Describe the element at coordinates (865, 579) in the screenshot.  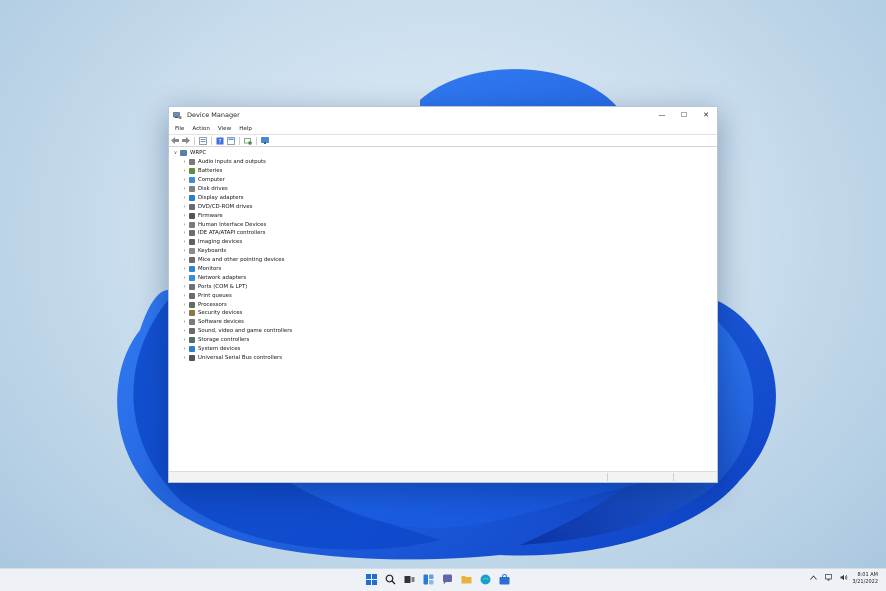
I see `taskbar-clock: 8:01 AM 3/21/2022` at that location.